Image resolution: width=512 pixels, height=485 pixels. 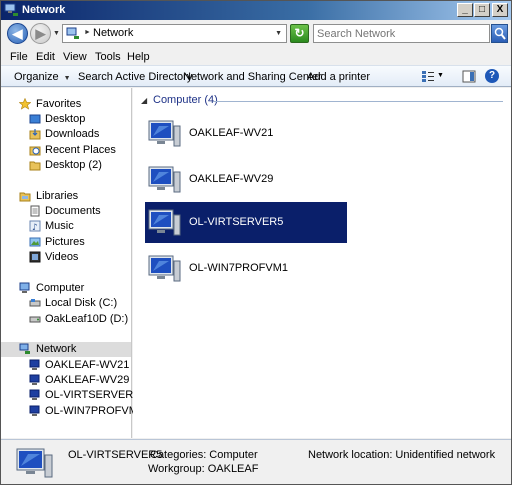 What do you see at coordinates (92, 395) in the screenshot?
I see `nav-net-item-3-label: OL-VIRTSERVER5` at bounding box center [92, 395].